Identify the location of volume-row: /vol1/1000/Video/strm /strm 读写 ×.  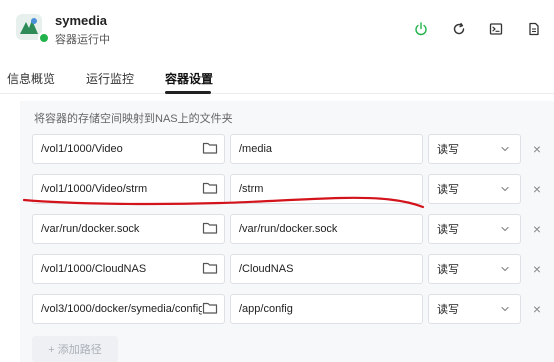
(293, 189).